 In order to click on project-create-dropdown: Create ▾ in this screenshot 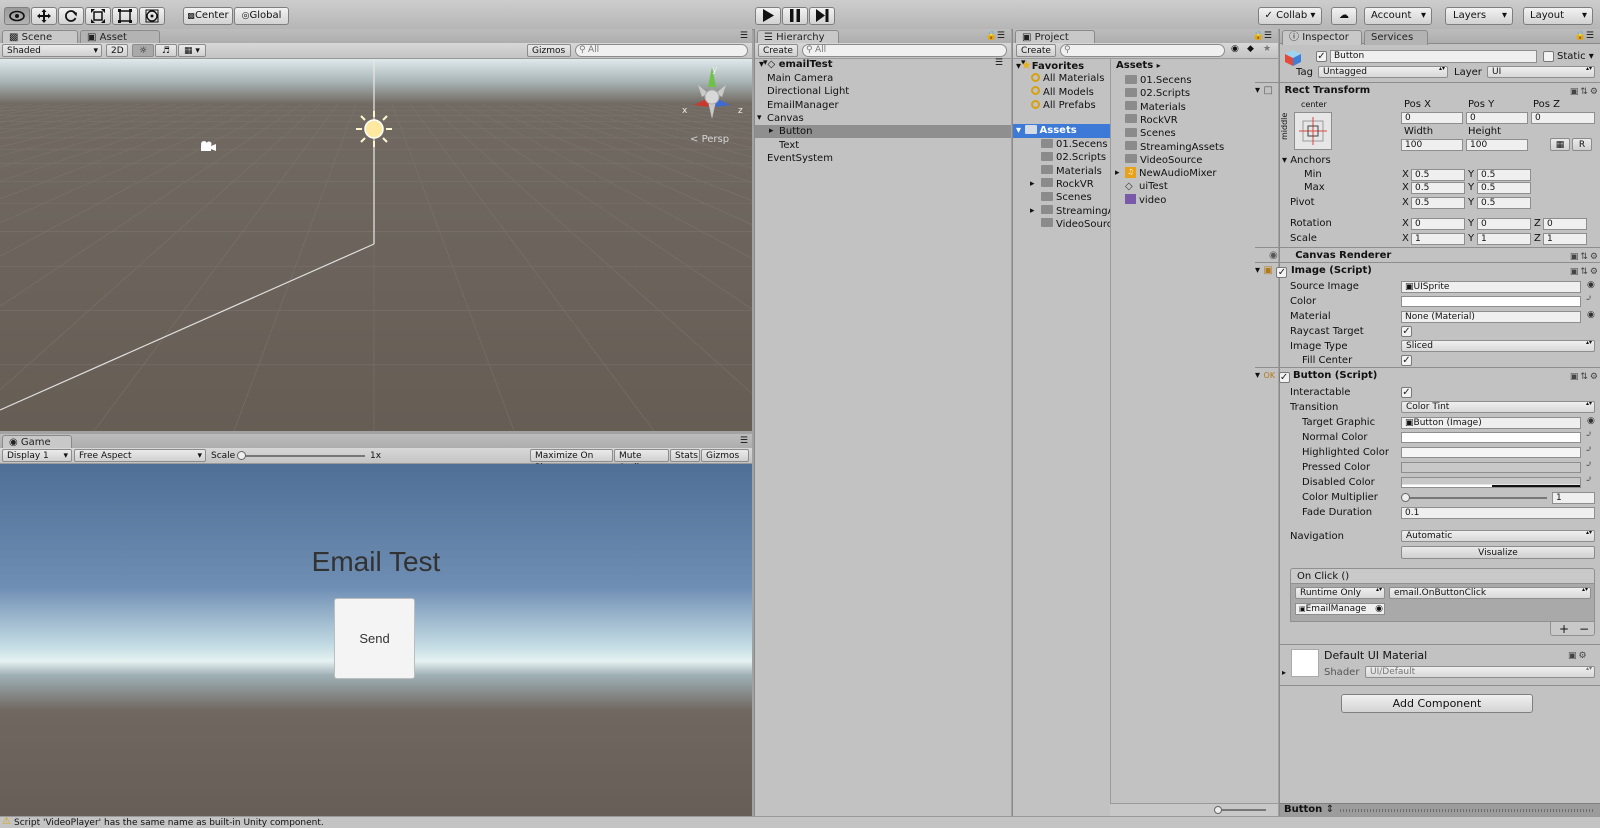, I will do `click(1036, 56)`.